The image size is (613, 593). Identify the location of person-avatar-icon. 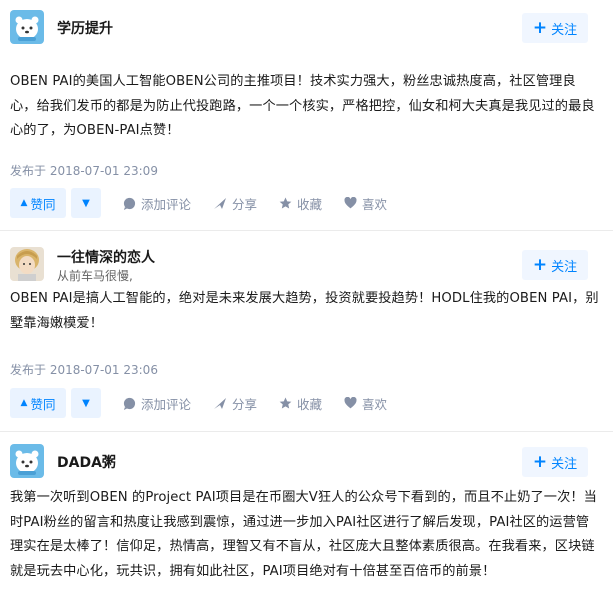
(27, 264).